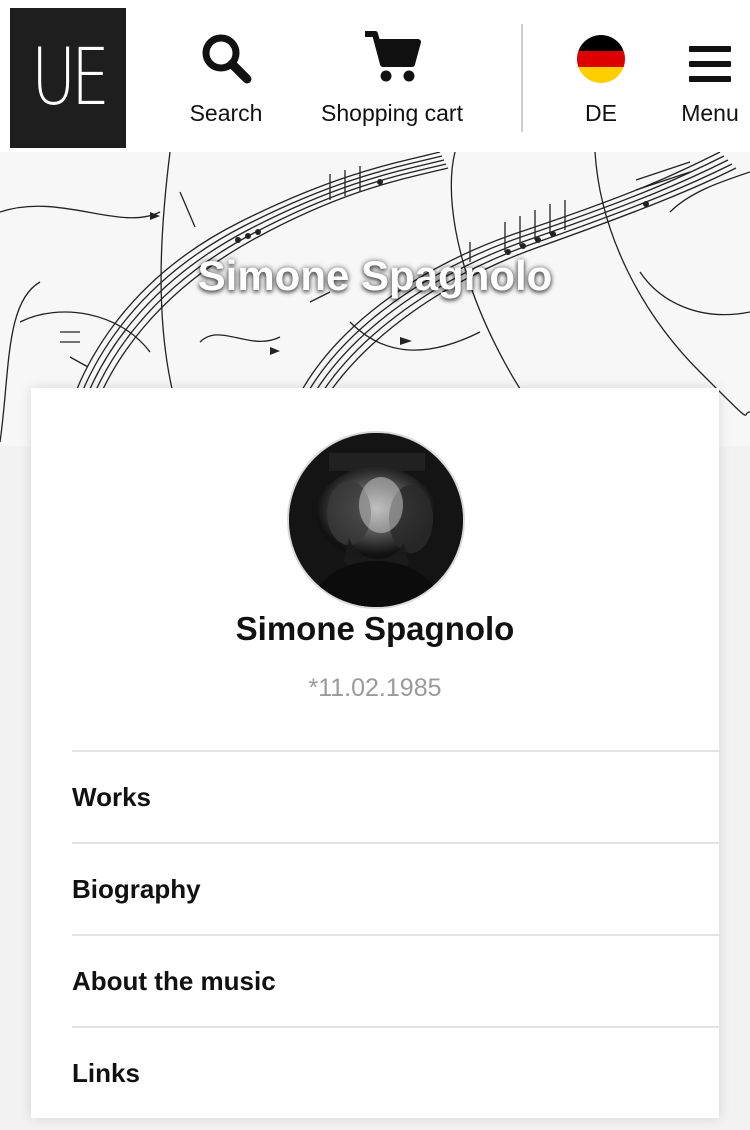 Image resolution: width=750 pixels, height=1130 pixels. Describe the element at coordinates (601, 113) in the screenshot. I see `language-label: DE` at that location.